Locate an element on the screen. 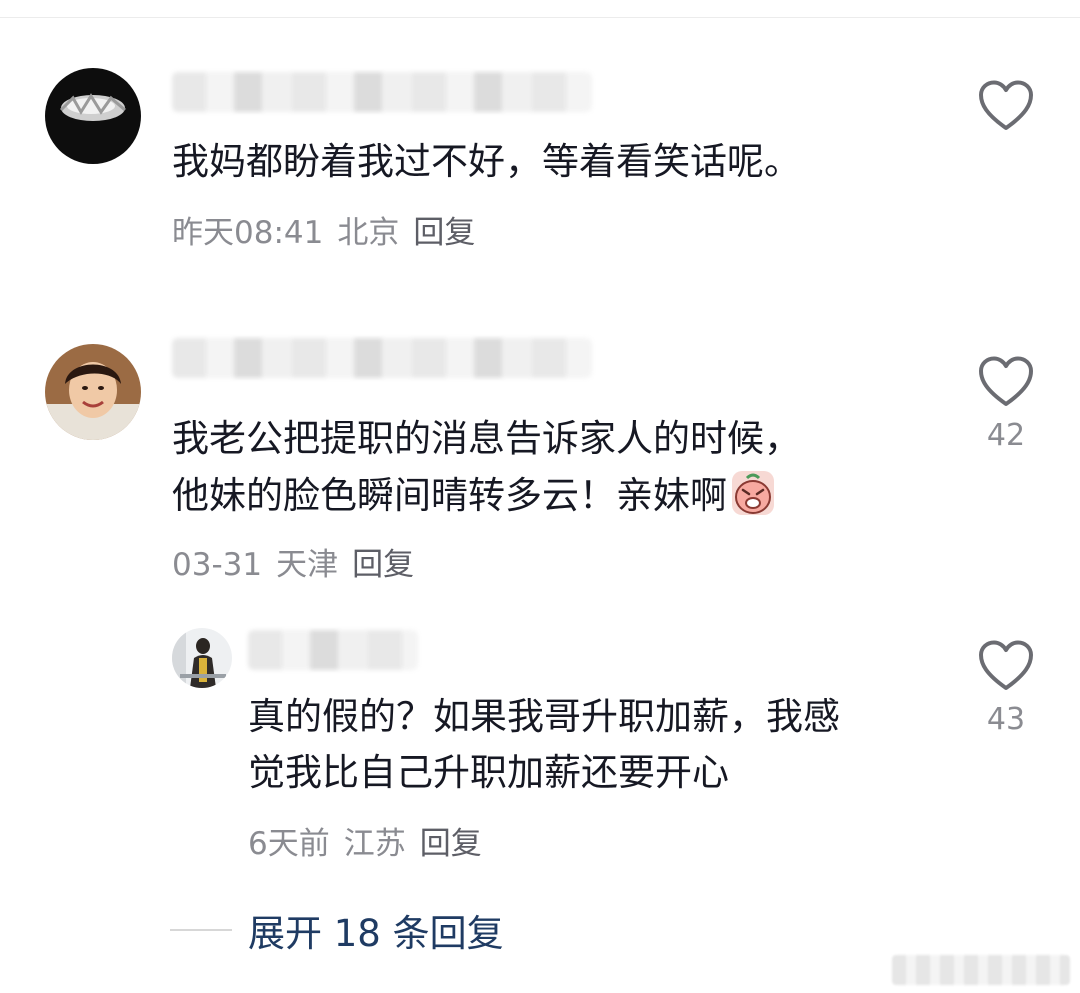 This screenshot has height=993, width=1080. expand-divider is located at coordinates (201, 930).